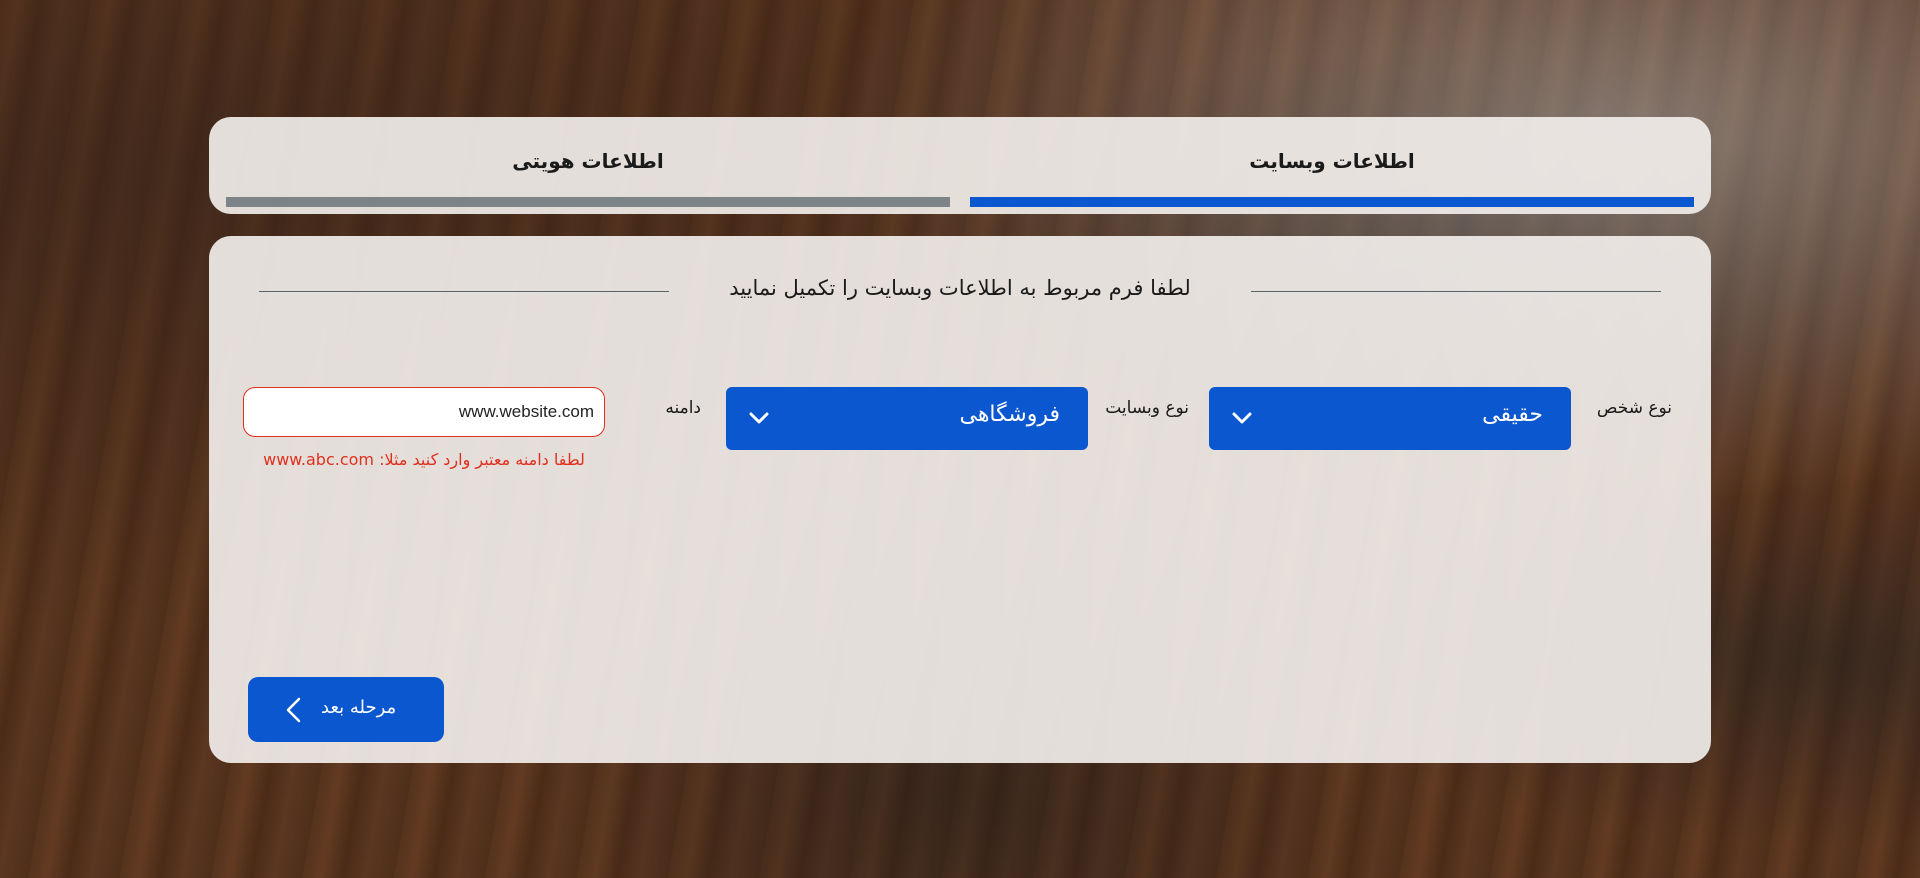 Image resolution: width=1920 pixels, height=878 pixels. I want to click on chevron-left-icon, so click(293, 710).